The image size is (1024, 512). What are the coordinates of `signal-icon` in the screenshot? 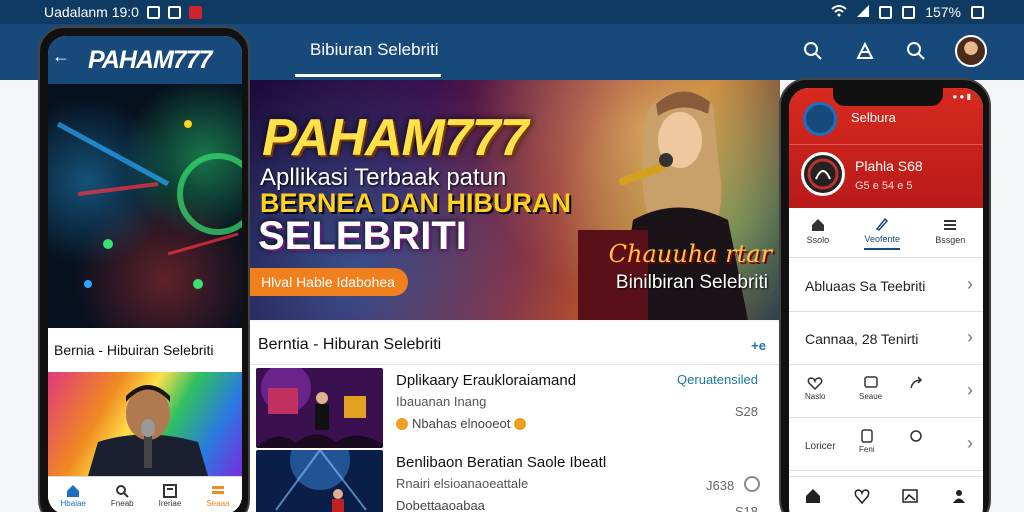 It's located at (863, 12).